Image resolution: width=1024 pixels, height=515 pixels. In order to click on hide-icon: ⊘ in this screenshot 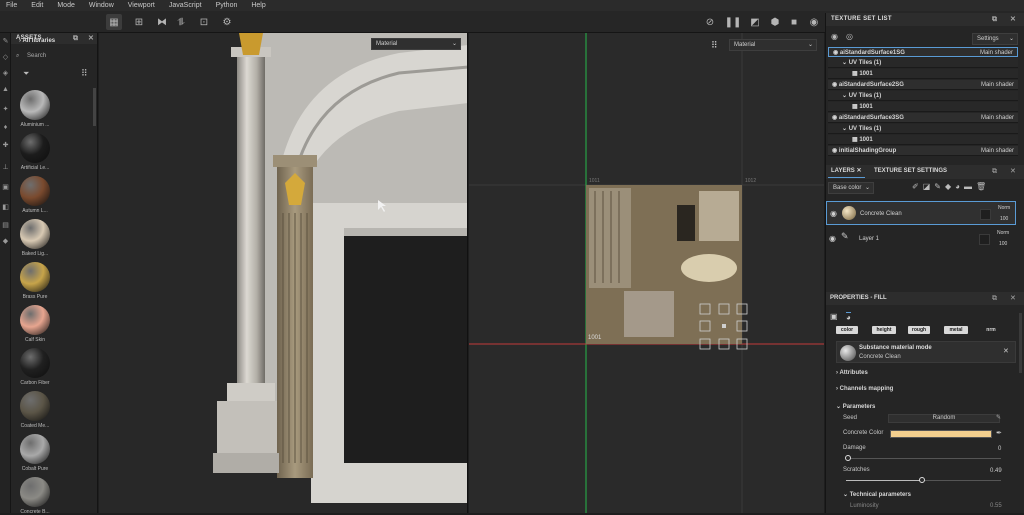, I will do `click(710, 22)`.